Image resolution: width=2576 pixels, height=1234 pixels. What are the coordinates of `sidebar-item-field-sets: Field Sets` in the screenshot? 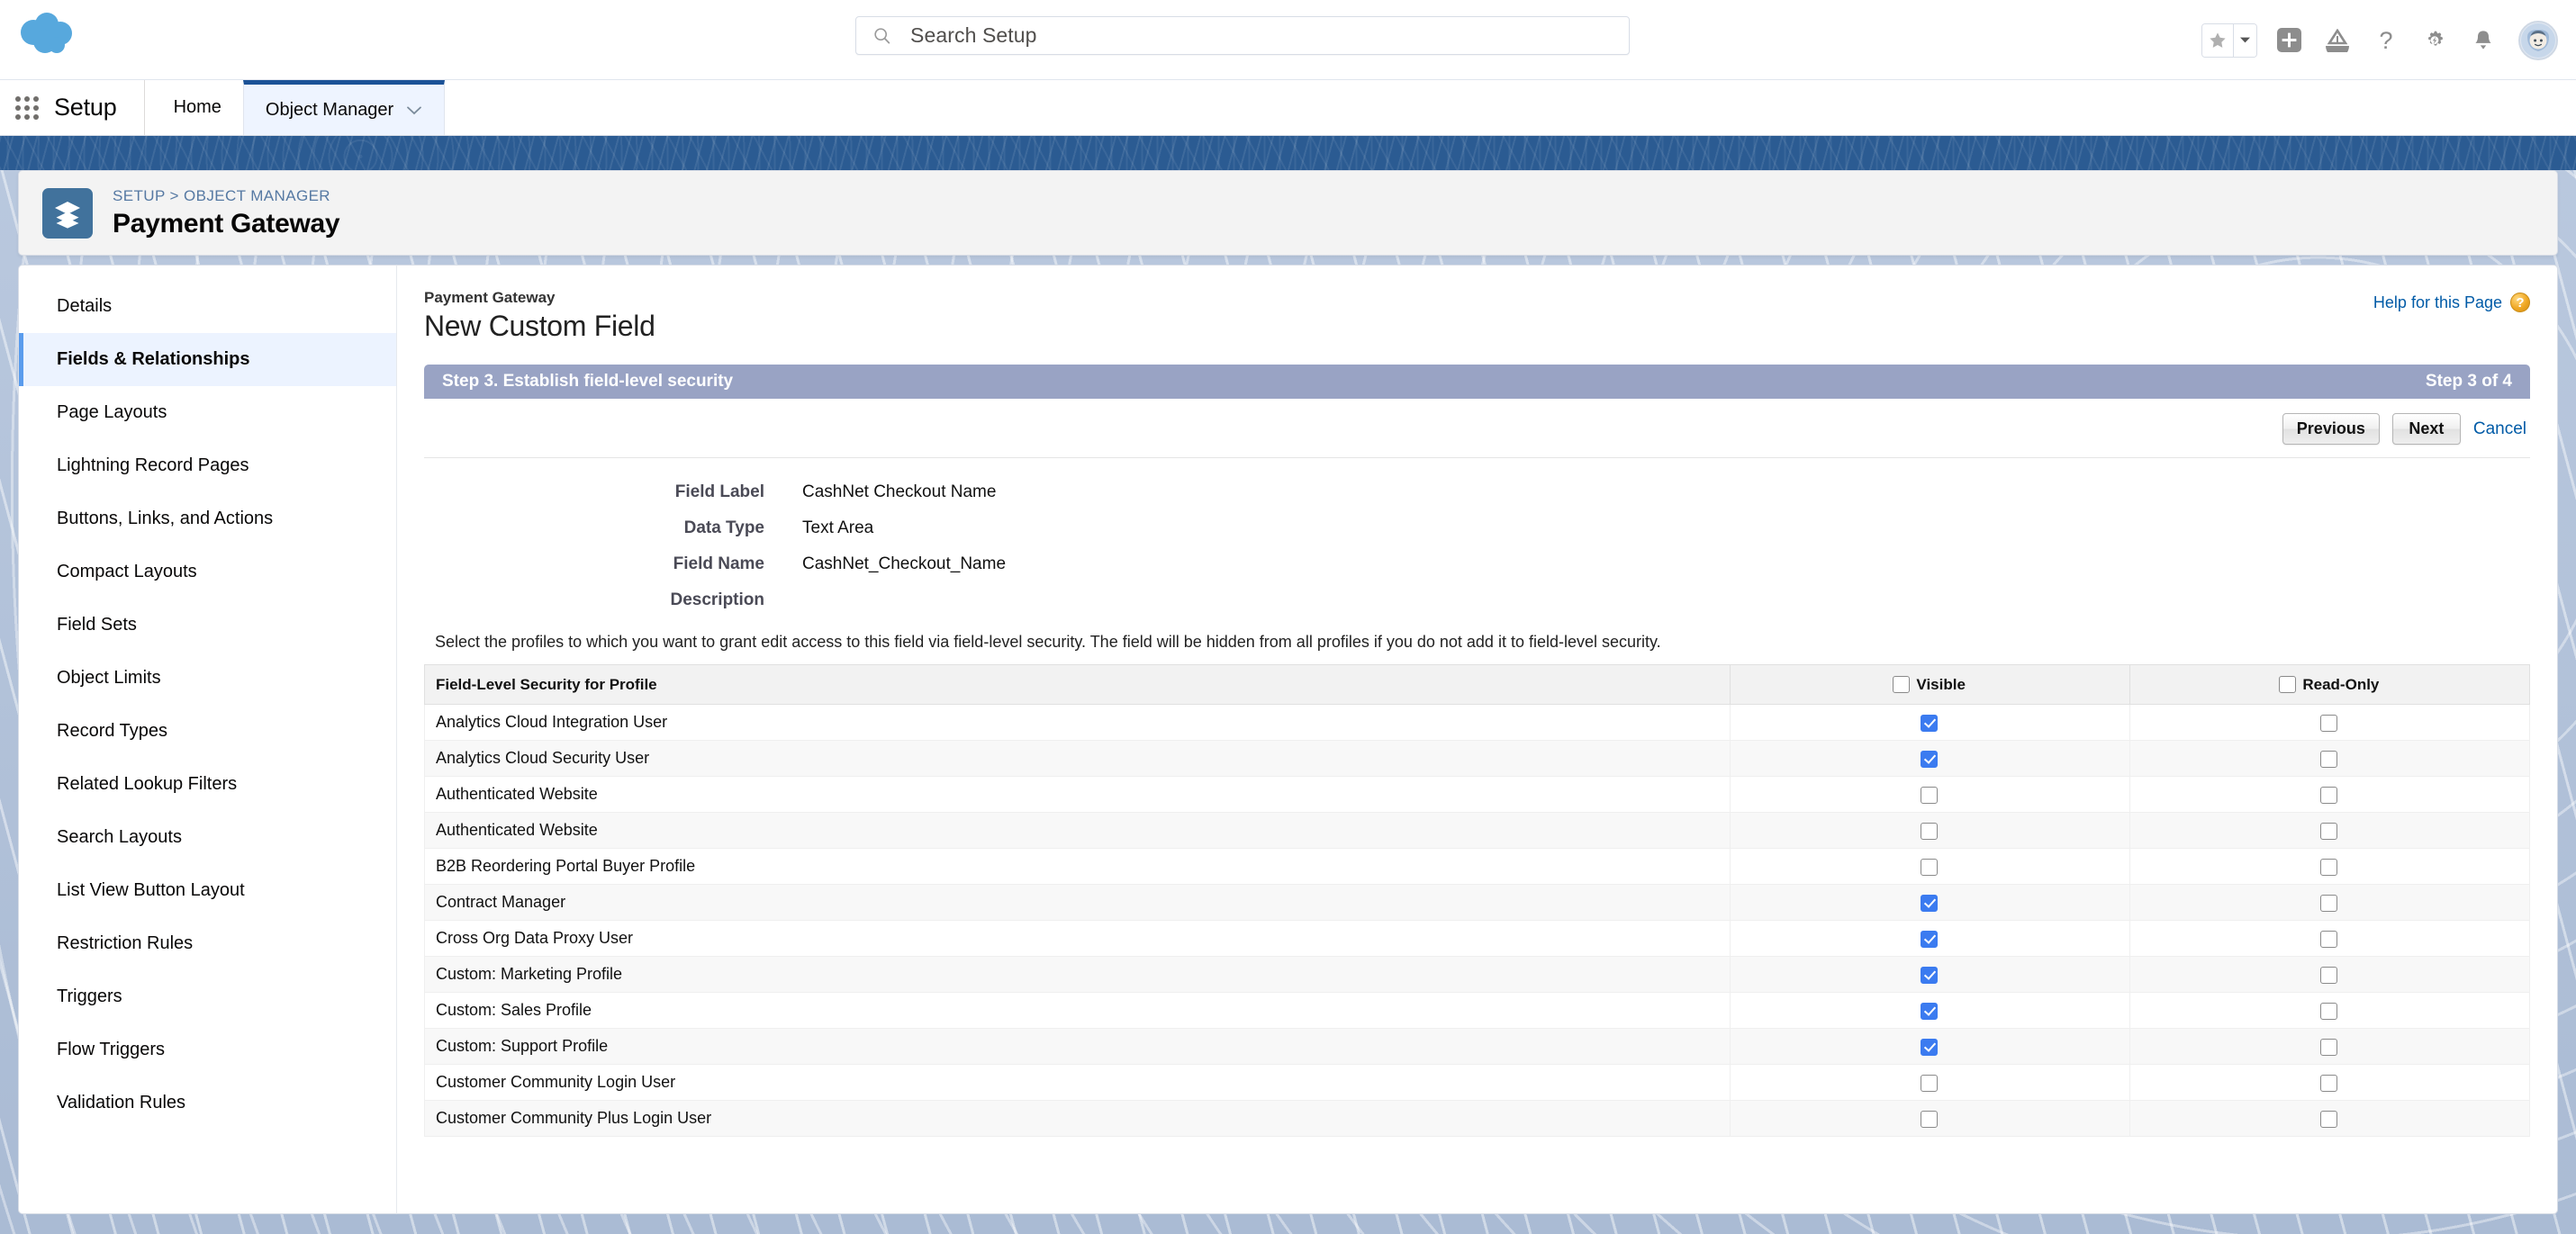 It's located at (207, 625).